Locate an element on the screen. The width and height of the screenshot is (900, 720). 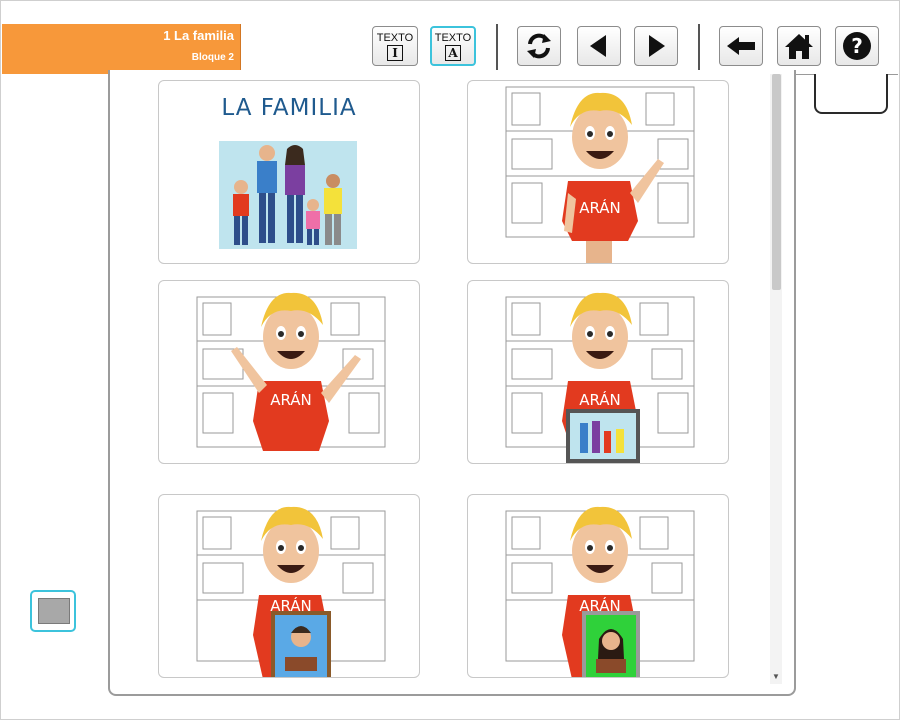
next-icon is located at coordinates (657, 46).